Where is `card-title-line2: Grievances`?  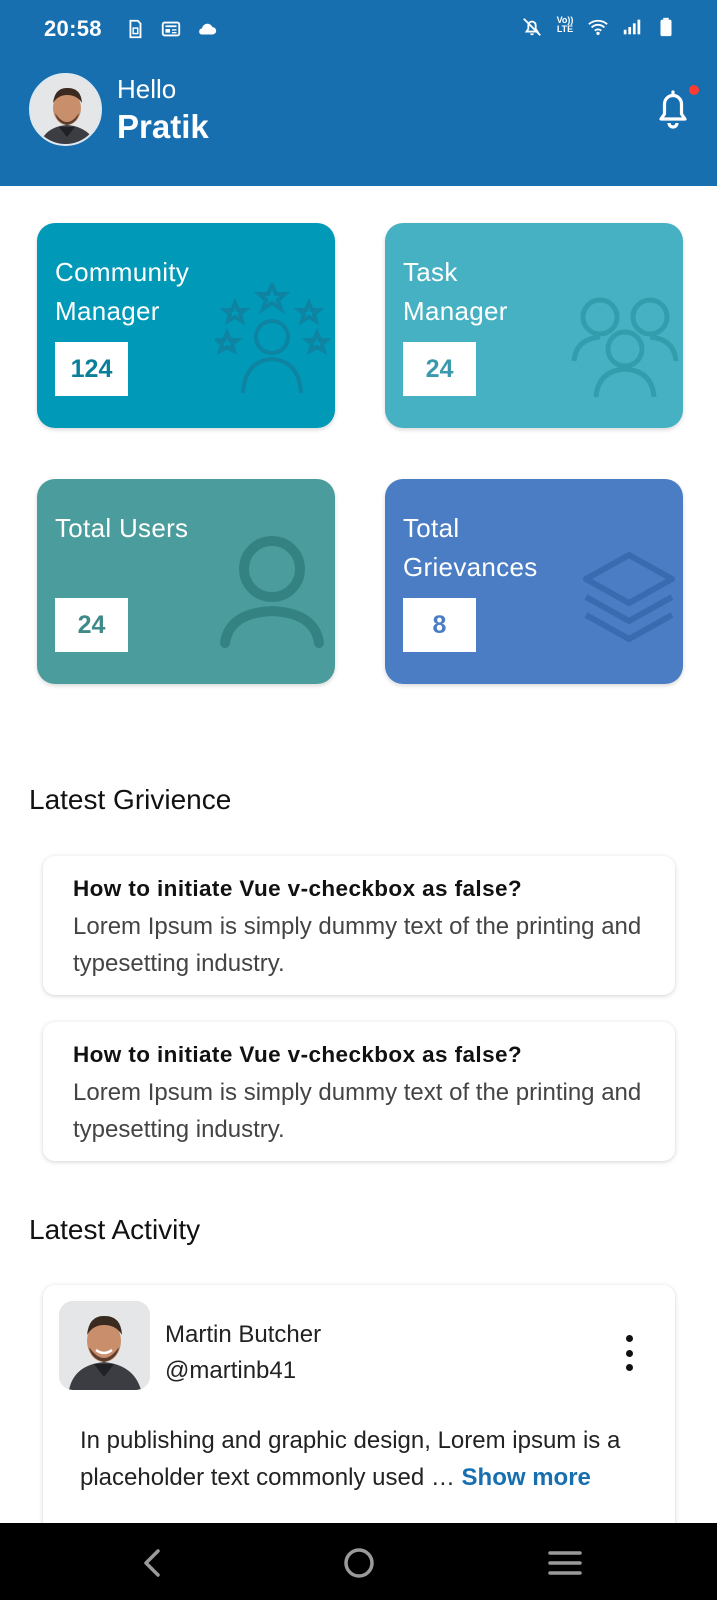 card-title-line2: Grievances is located at coordinates (470, 567).